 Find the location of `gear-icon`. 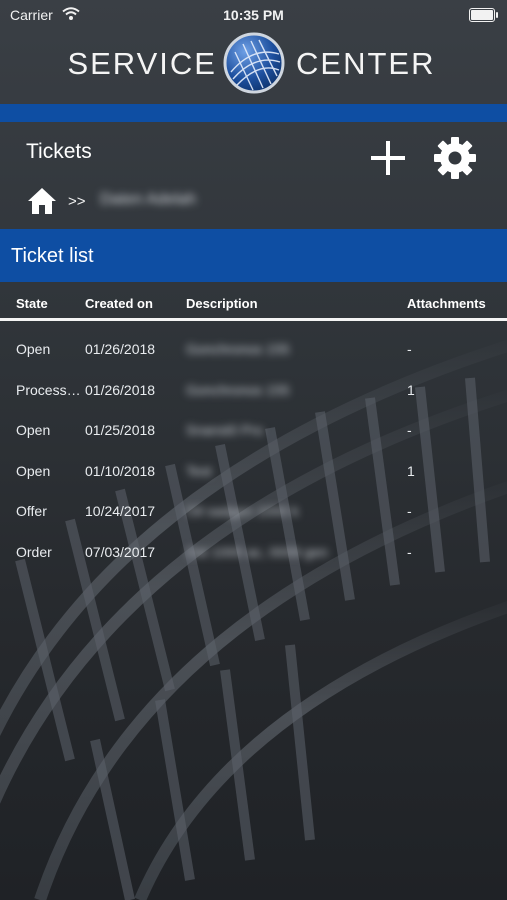

gear-icon is located at coordinates (455, 158).